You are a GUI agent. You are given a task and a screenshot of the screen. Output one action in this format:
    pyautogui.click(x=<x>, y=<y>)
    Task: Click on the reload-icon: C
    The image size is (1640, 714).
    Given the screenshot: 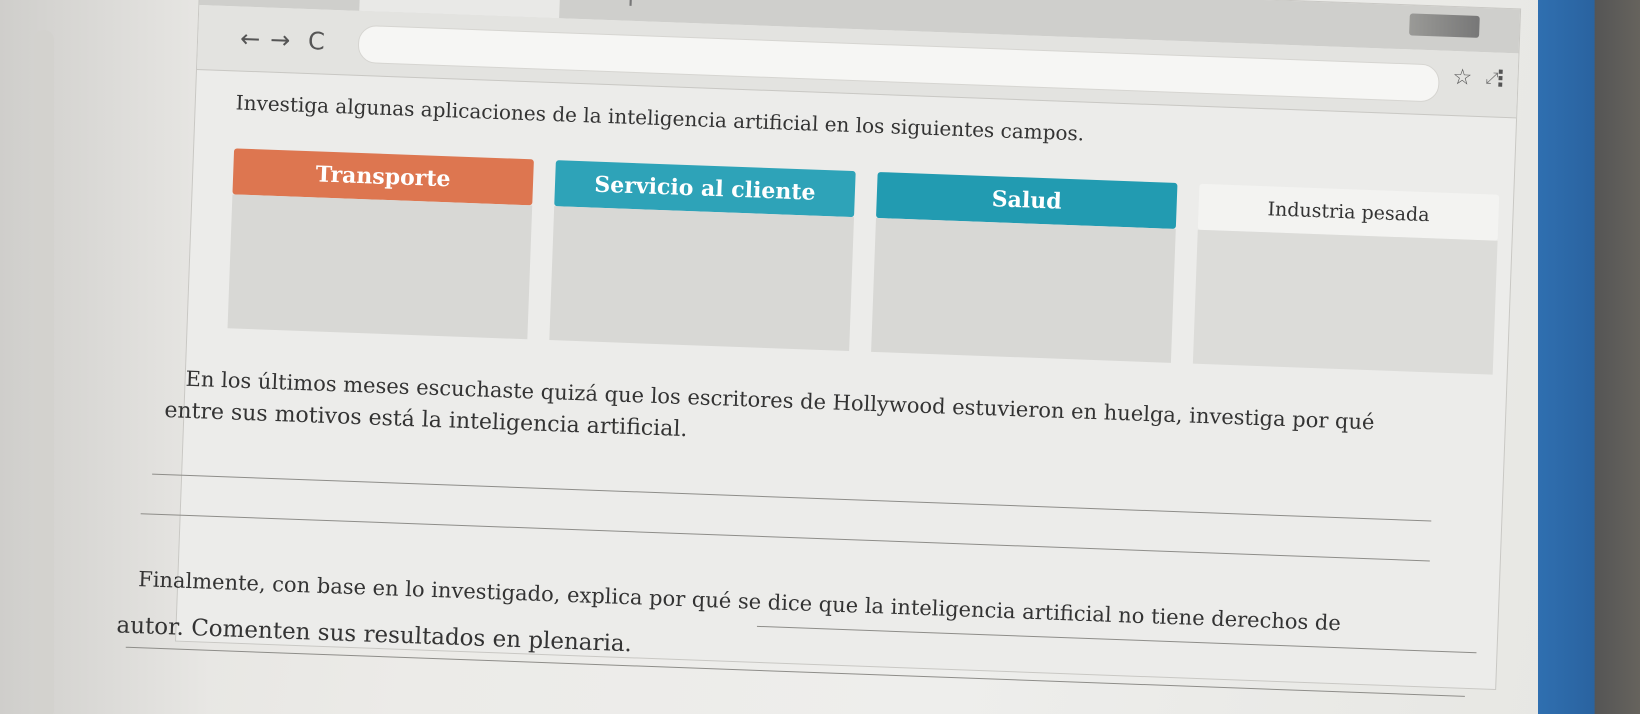 What is the action you would take?
    pyautogui.click(x=317, y=41)
    